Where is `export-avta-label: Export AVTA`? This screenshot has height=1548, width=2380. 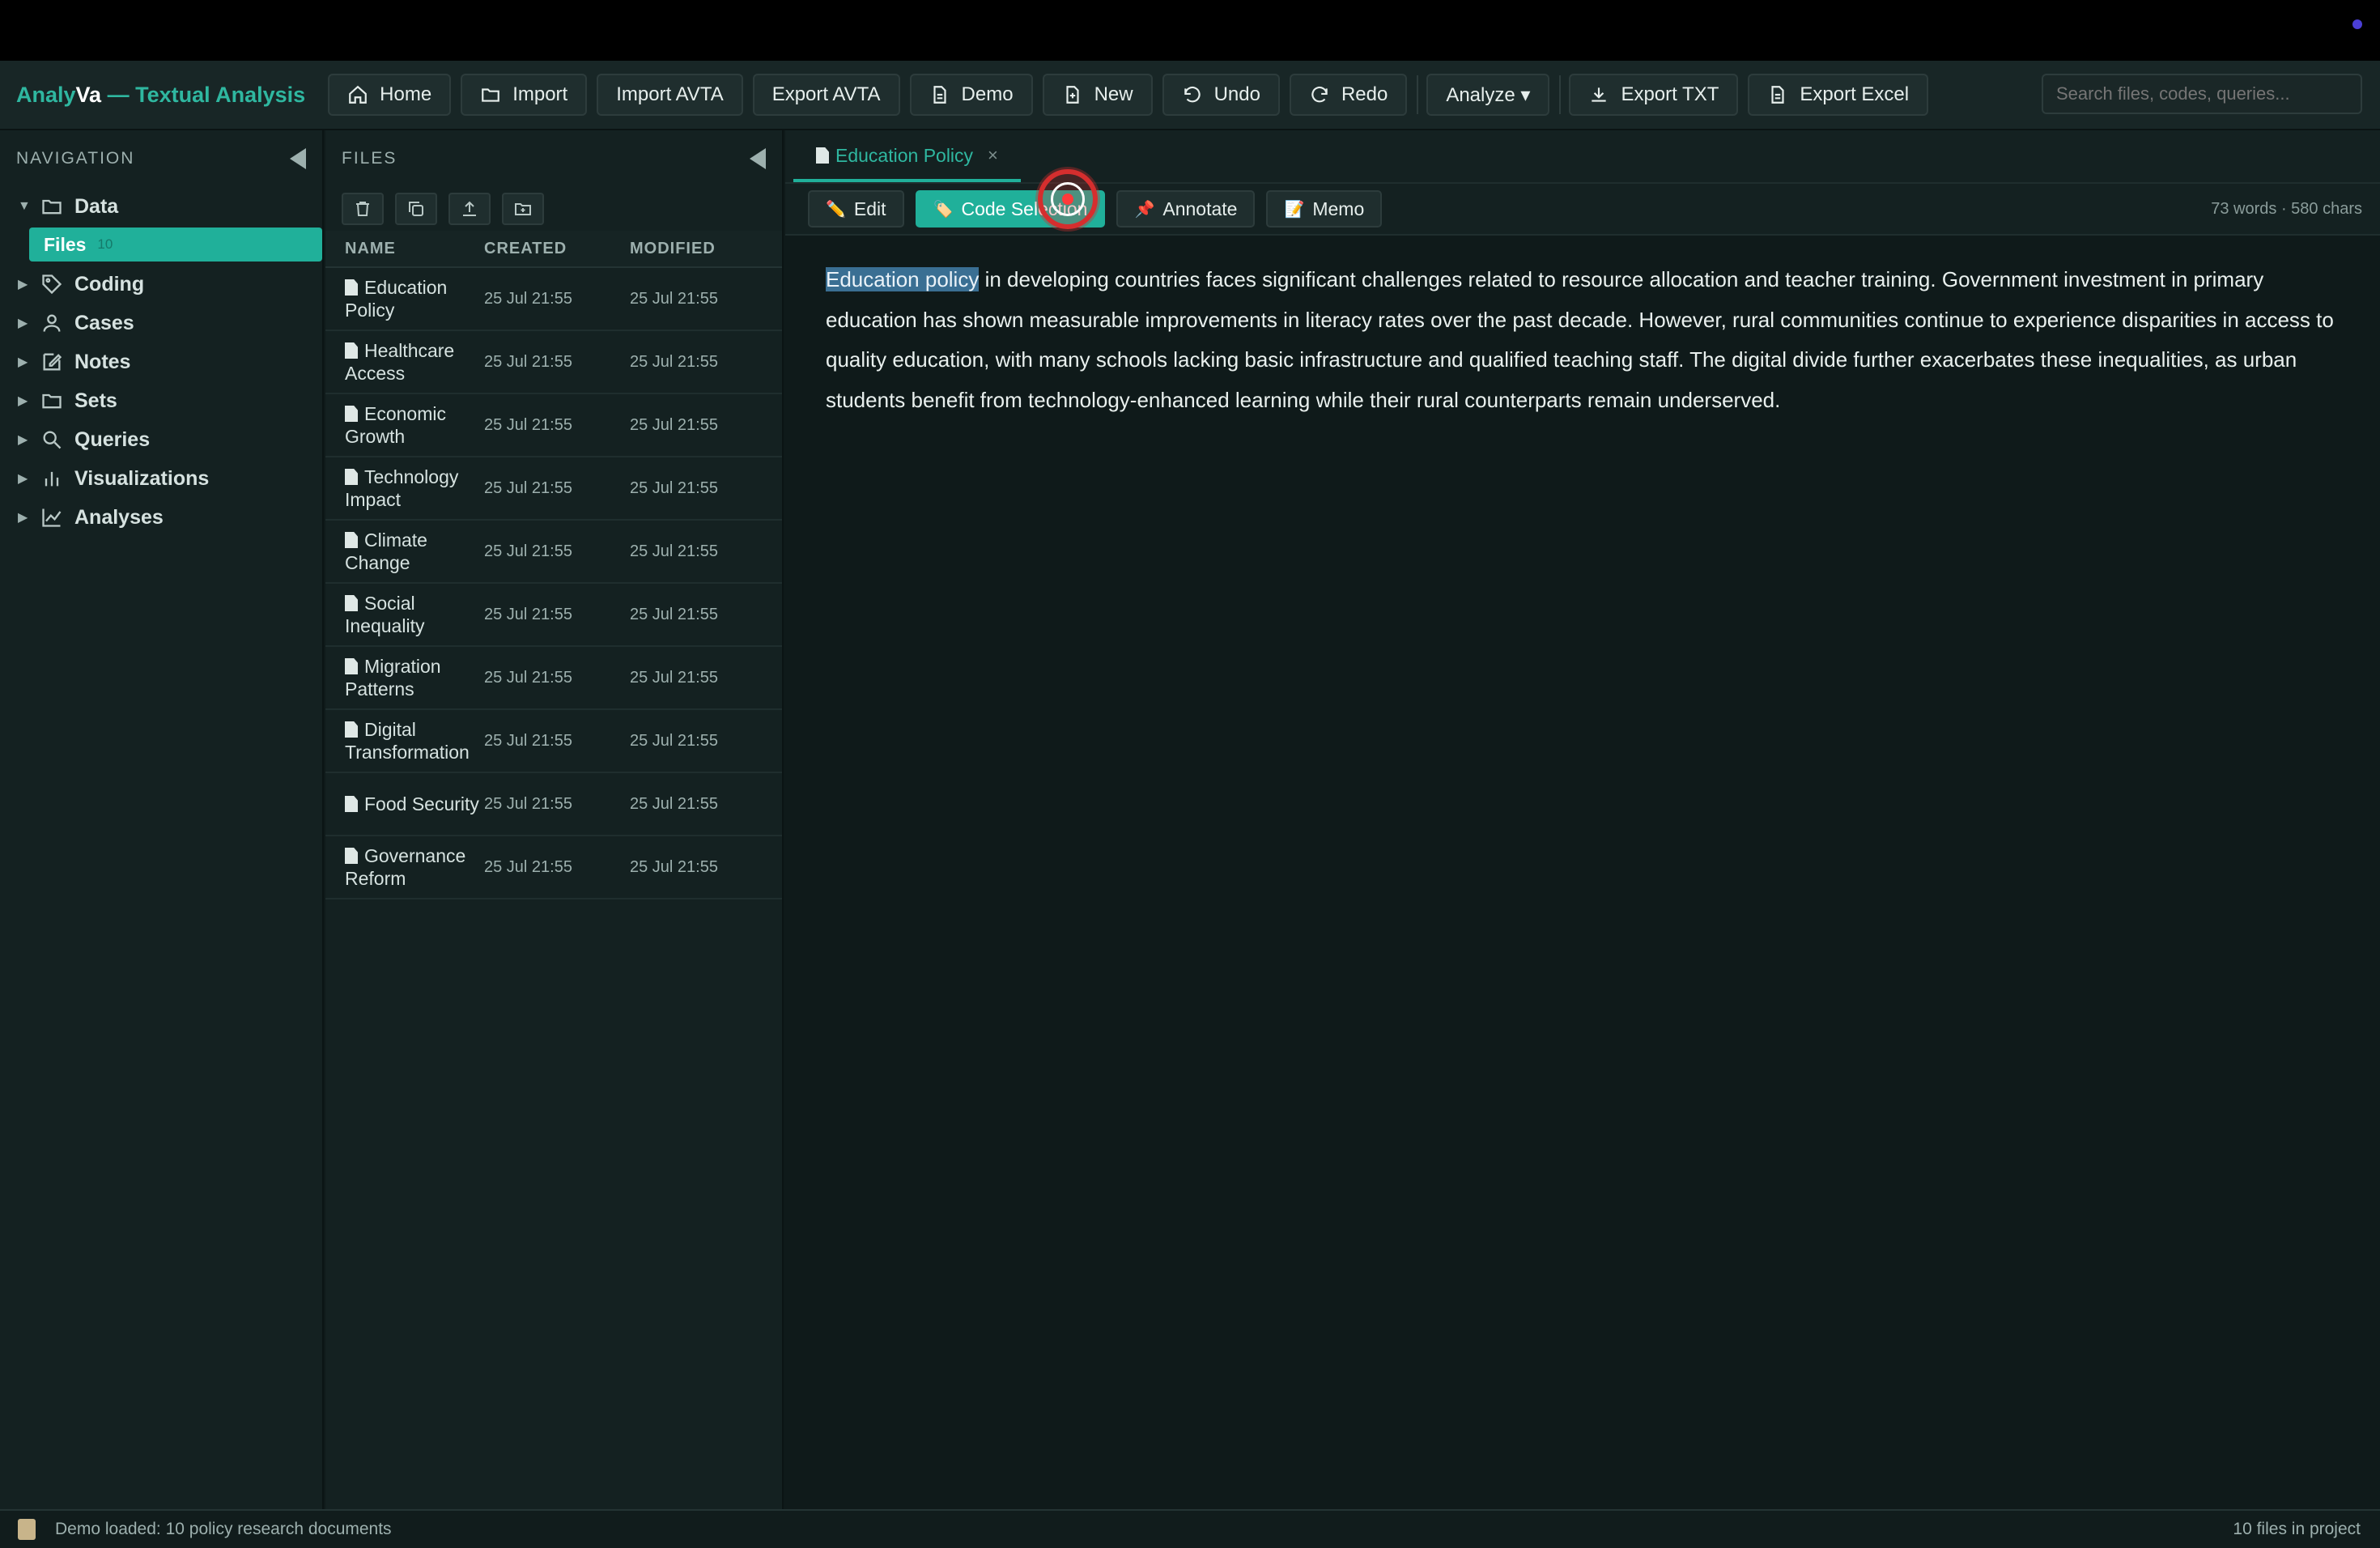 export-avta-label: Export AVTA is located at coordinates (826, 94).